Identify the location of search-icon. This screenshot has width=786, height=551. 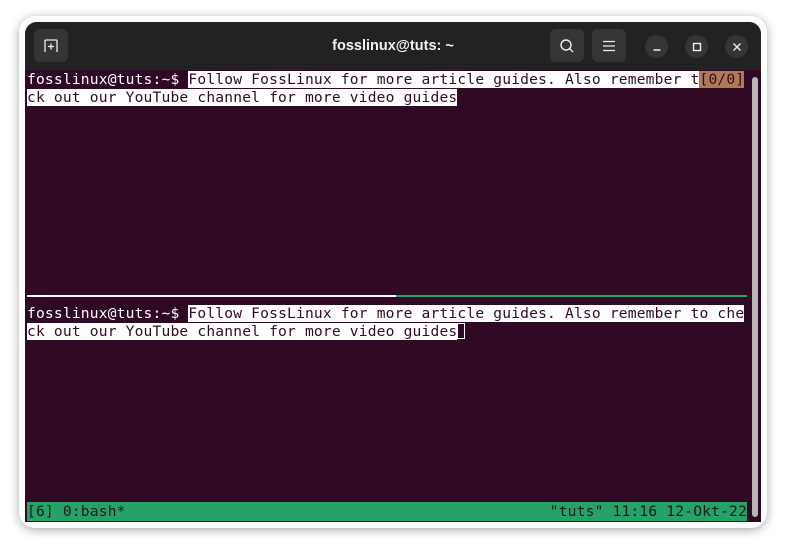
(567, 45).